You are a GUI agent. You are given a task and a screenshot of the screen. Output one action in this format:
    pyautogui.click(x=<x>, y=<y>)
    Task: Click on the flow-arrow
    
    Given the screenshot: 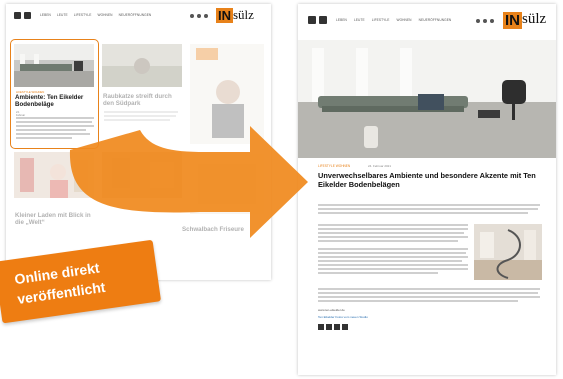 What is the action you would take?
    pyautogui.click(x=189, y=182)
    